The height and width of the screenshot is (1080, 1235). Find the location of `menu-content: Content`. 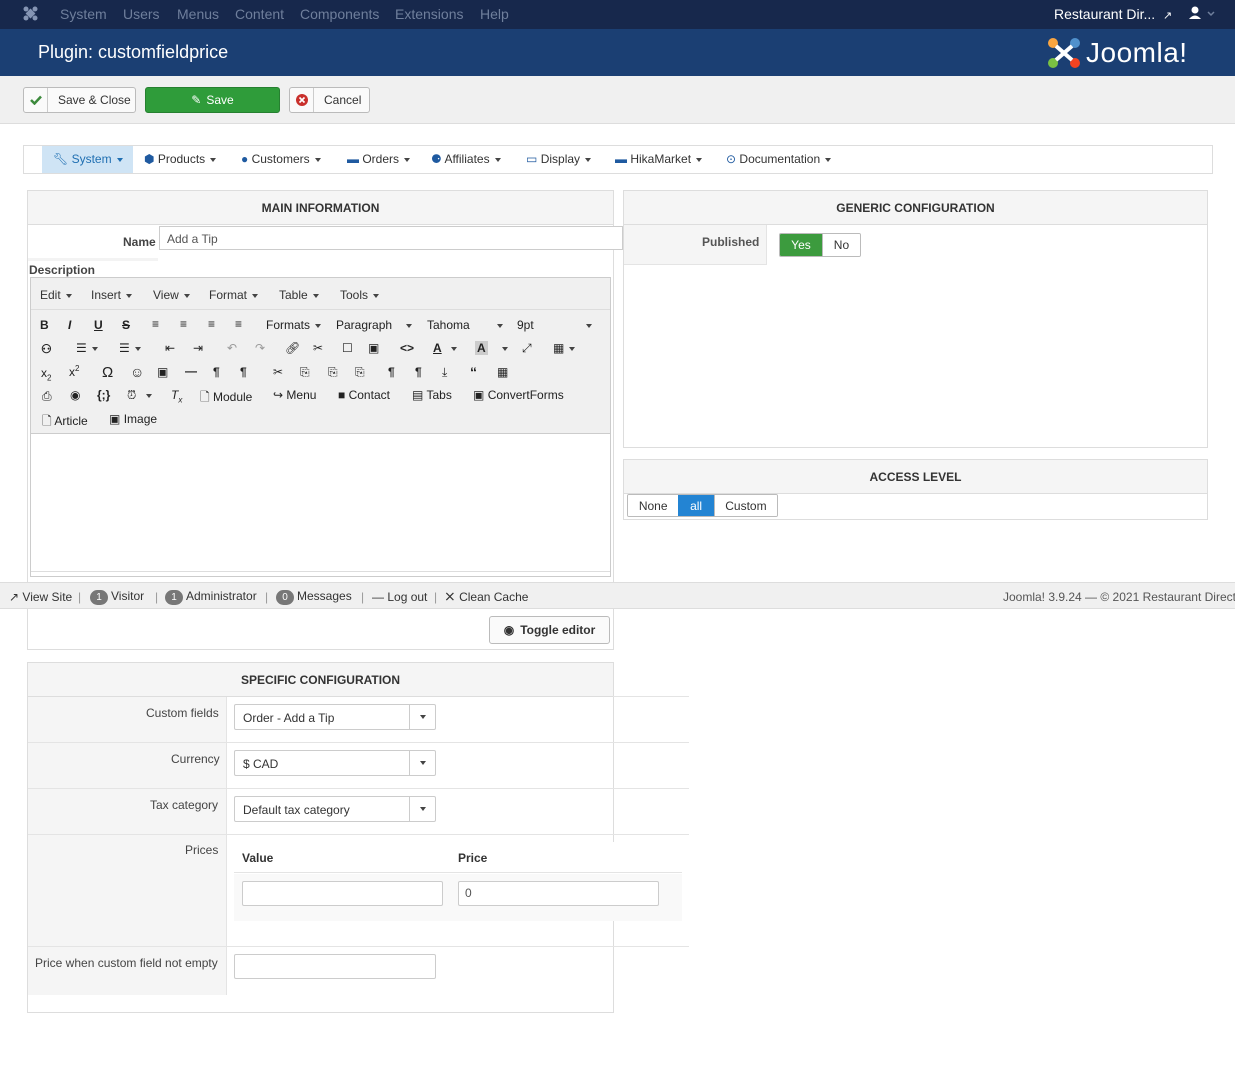

menu-content: Content is located at coordinates (259, 14).